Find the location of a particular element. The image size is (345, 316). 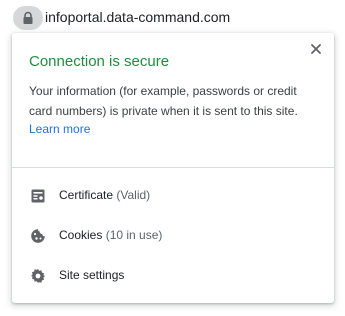

close-button is located at coordinates (316, 49).